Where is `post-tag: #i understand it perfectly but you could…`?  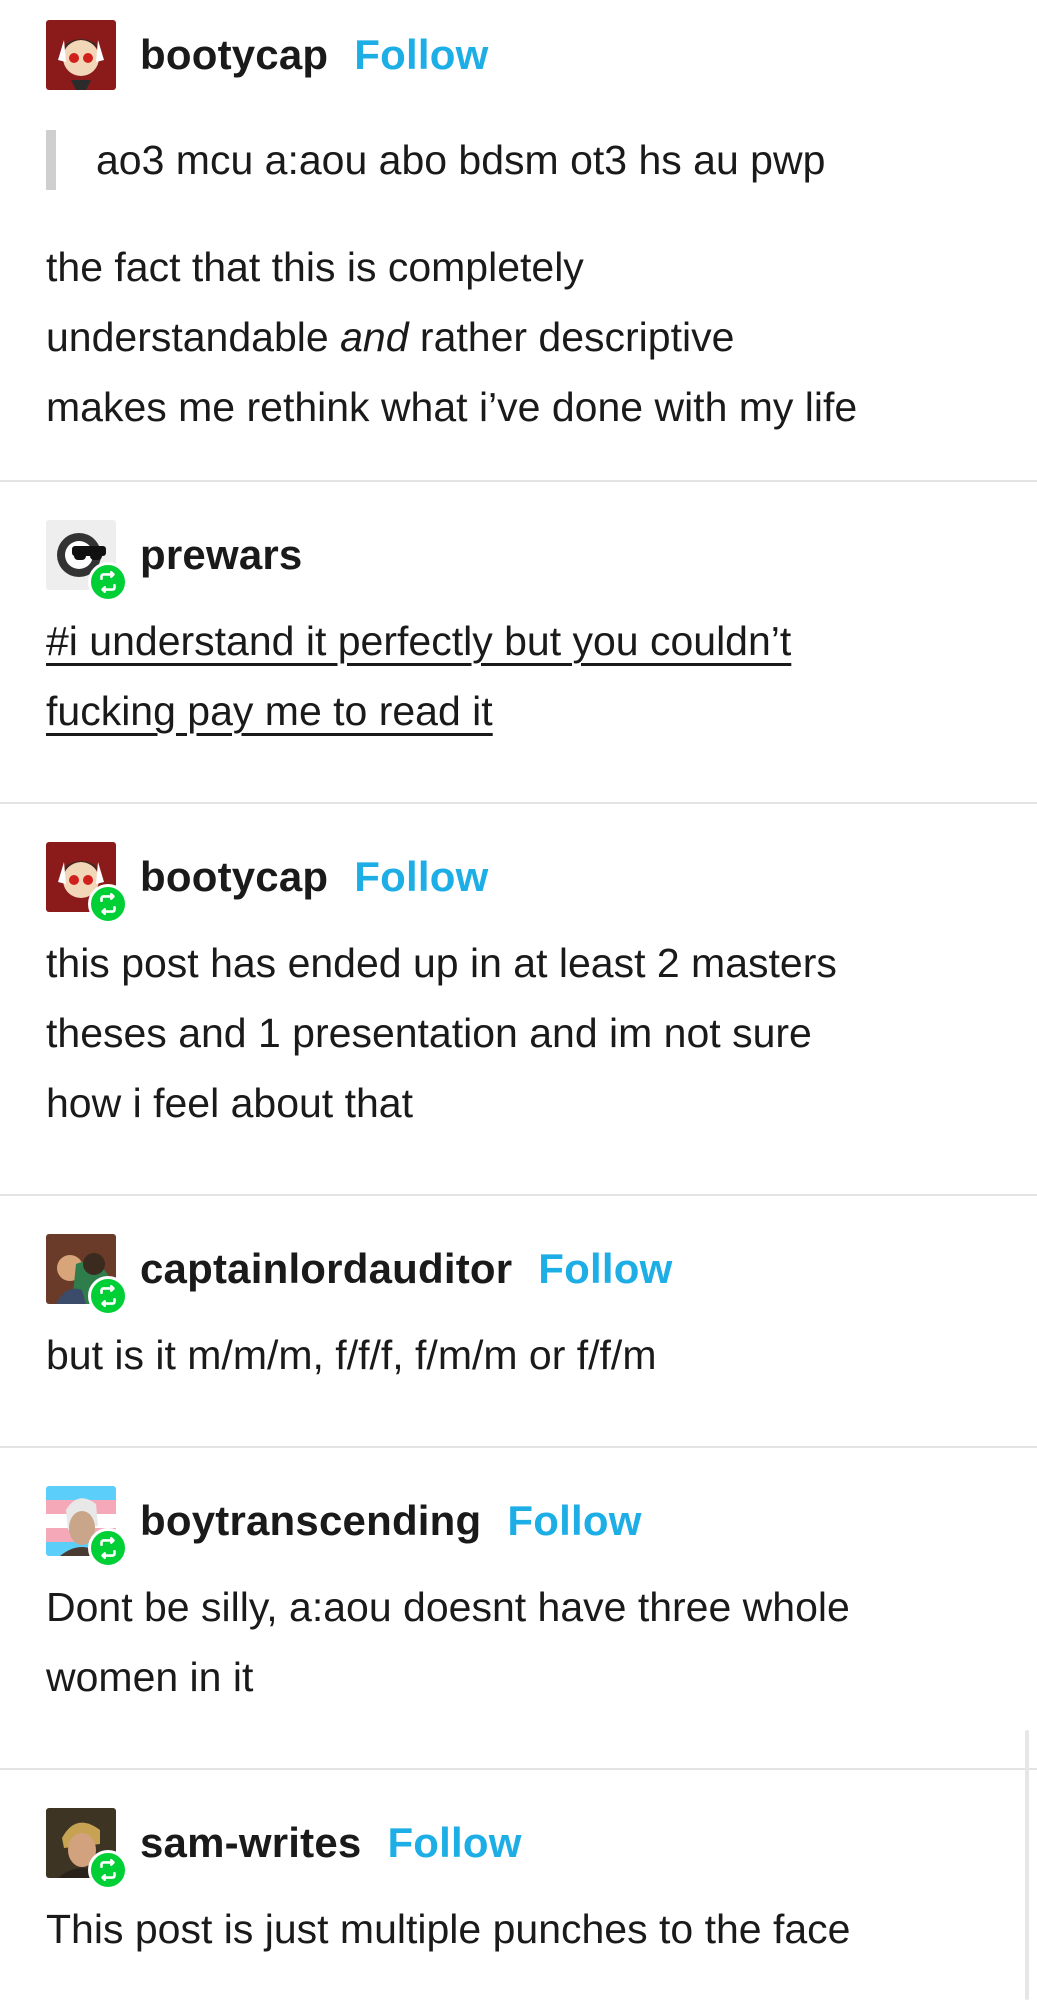
post-tag: #i understand it perfectly but you could… is located at coordinates (418, 641).